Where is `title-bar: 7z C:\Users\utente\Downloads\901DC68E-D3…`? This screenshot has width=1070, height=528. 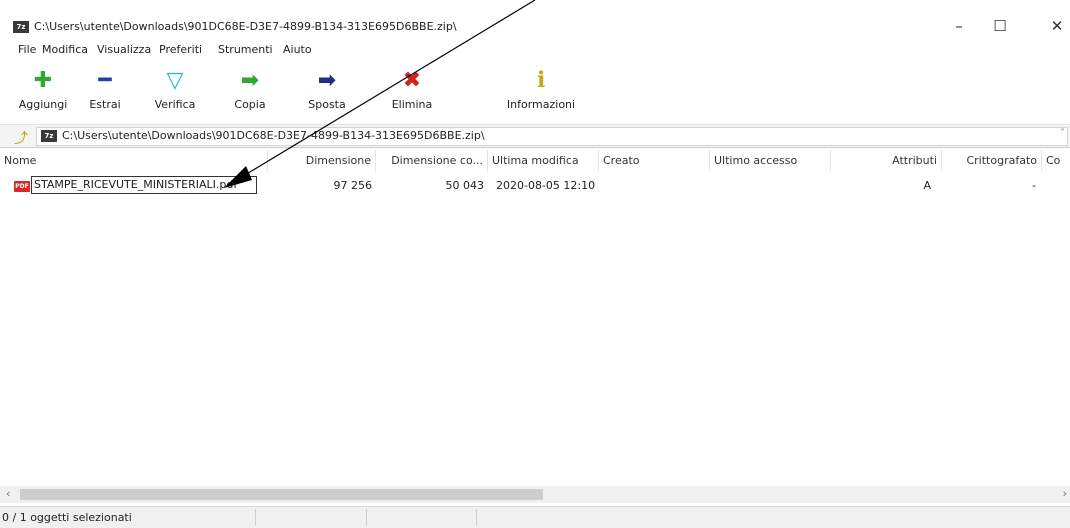
title-bar: 7z C:\Users\utente\Downloads\901DC68E-D3… is located at coordinates (535, 19).